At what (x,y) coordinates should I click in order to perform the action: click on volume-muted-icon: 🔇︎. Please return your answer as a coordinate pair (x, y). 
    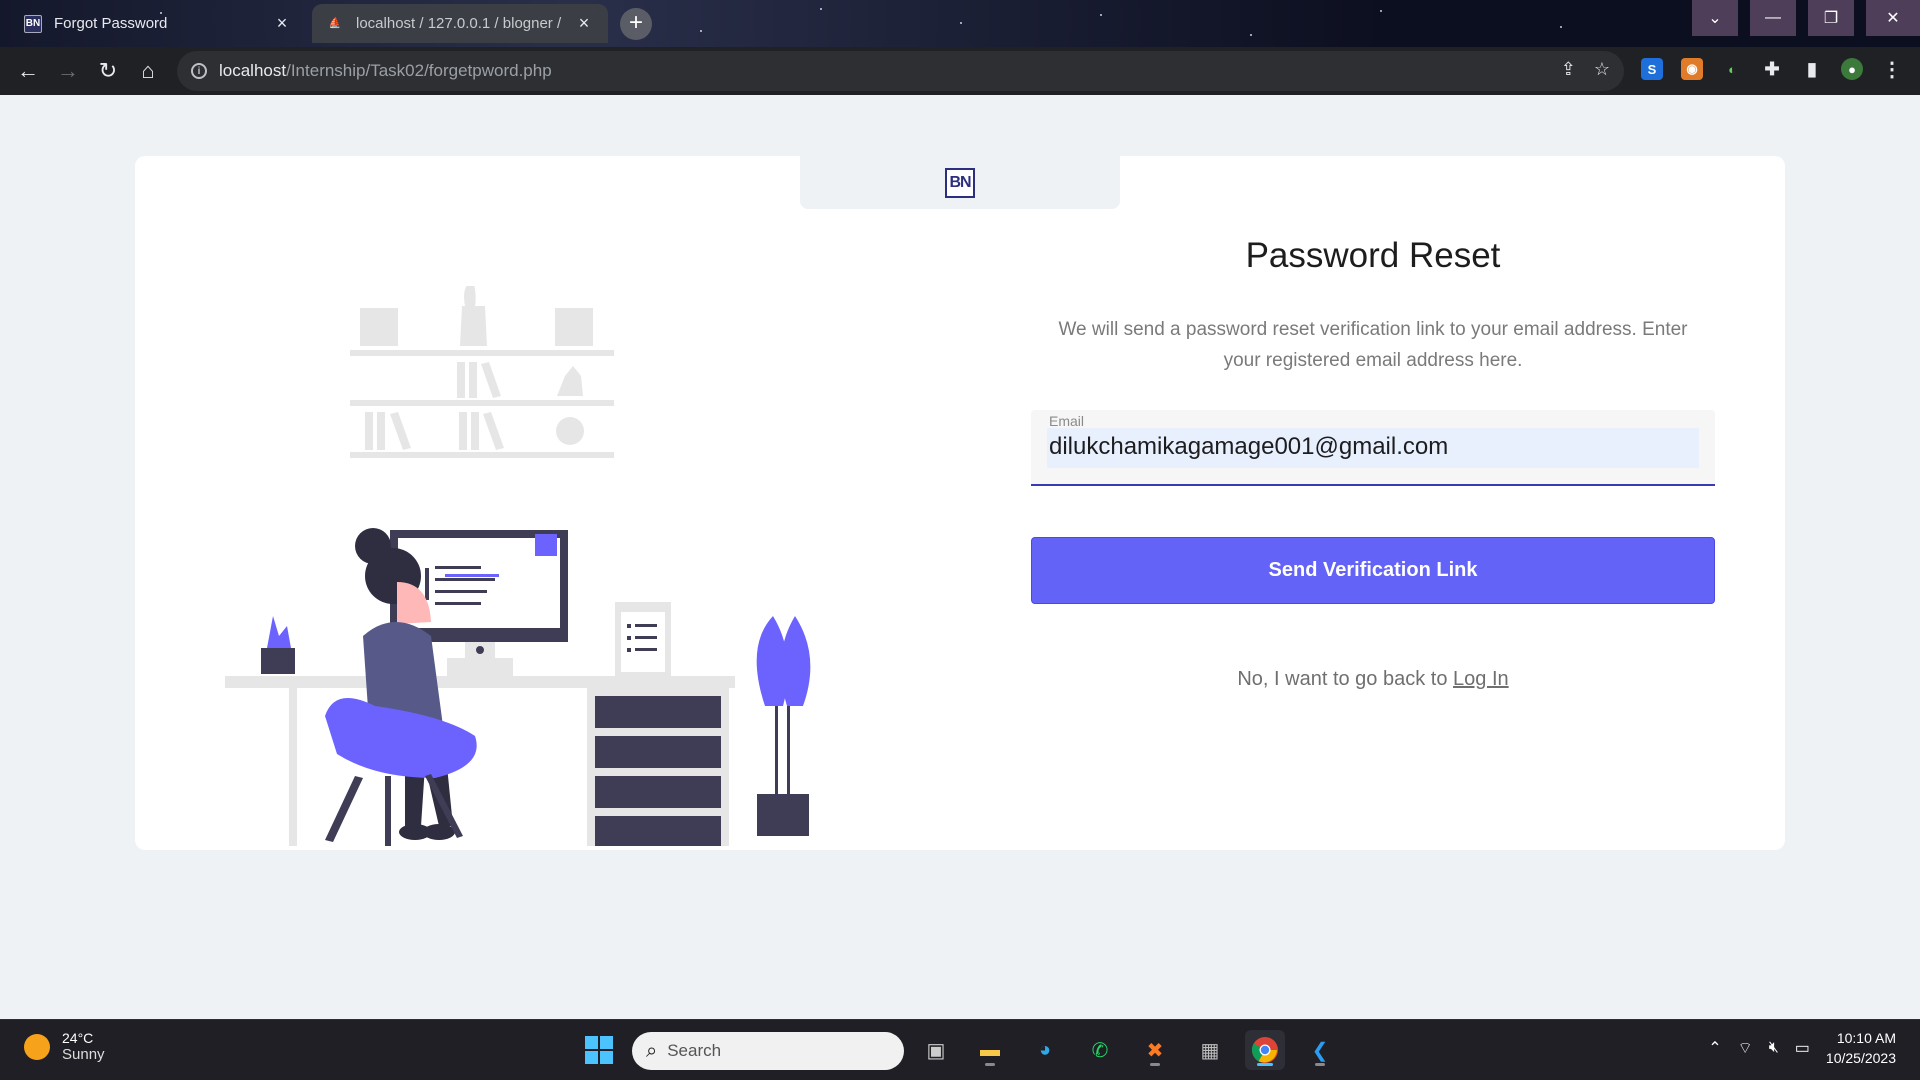
    Looking at the image, I should click on (1774, 1048).